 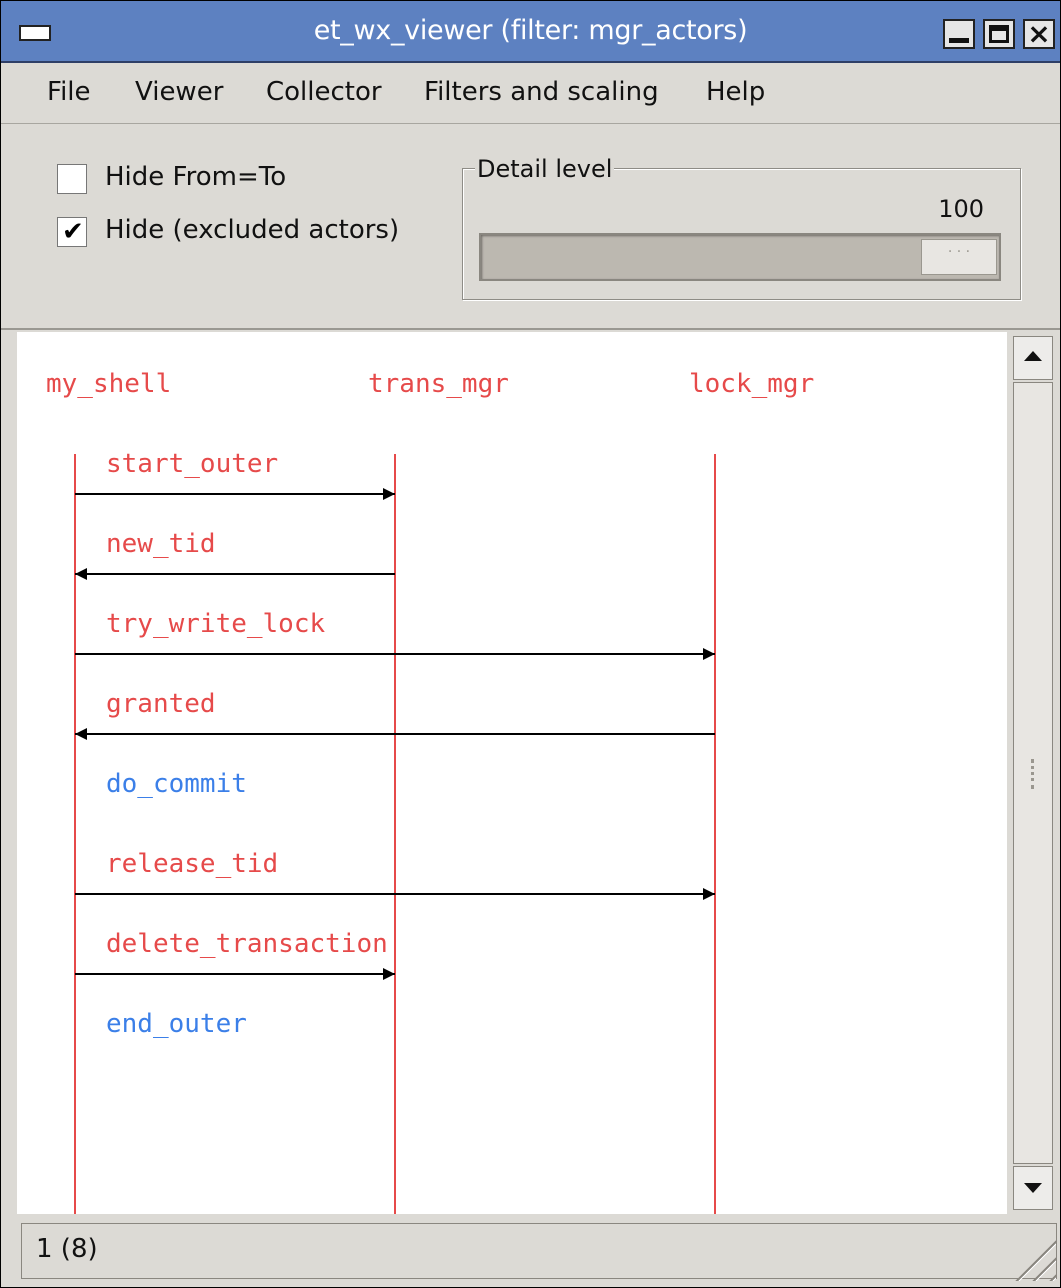 What do you see at coordinates (389, 974) in the screenshot?
I see `event-arrowhead-delete_transaction` at bounding box center [389, 974].